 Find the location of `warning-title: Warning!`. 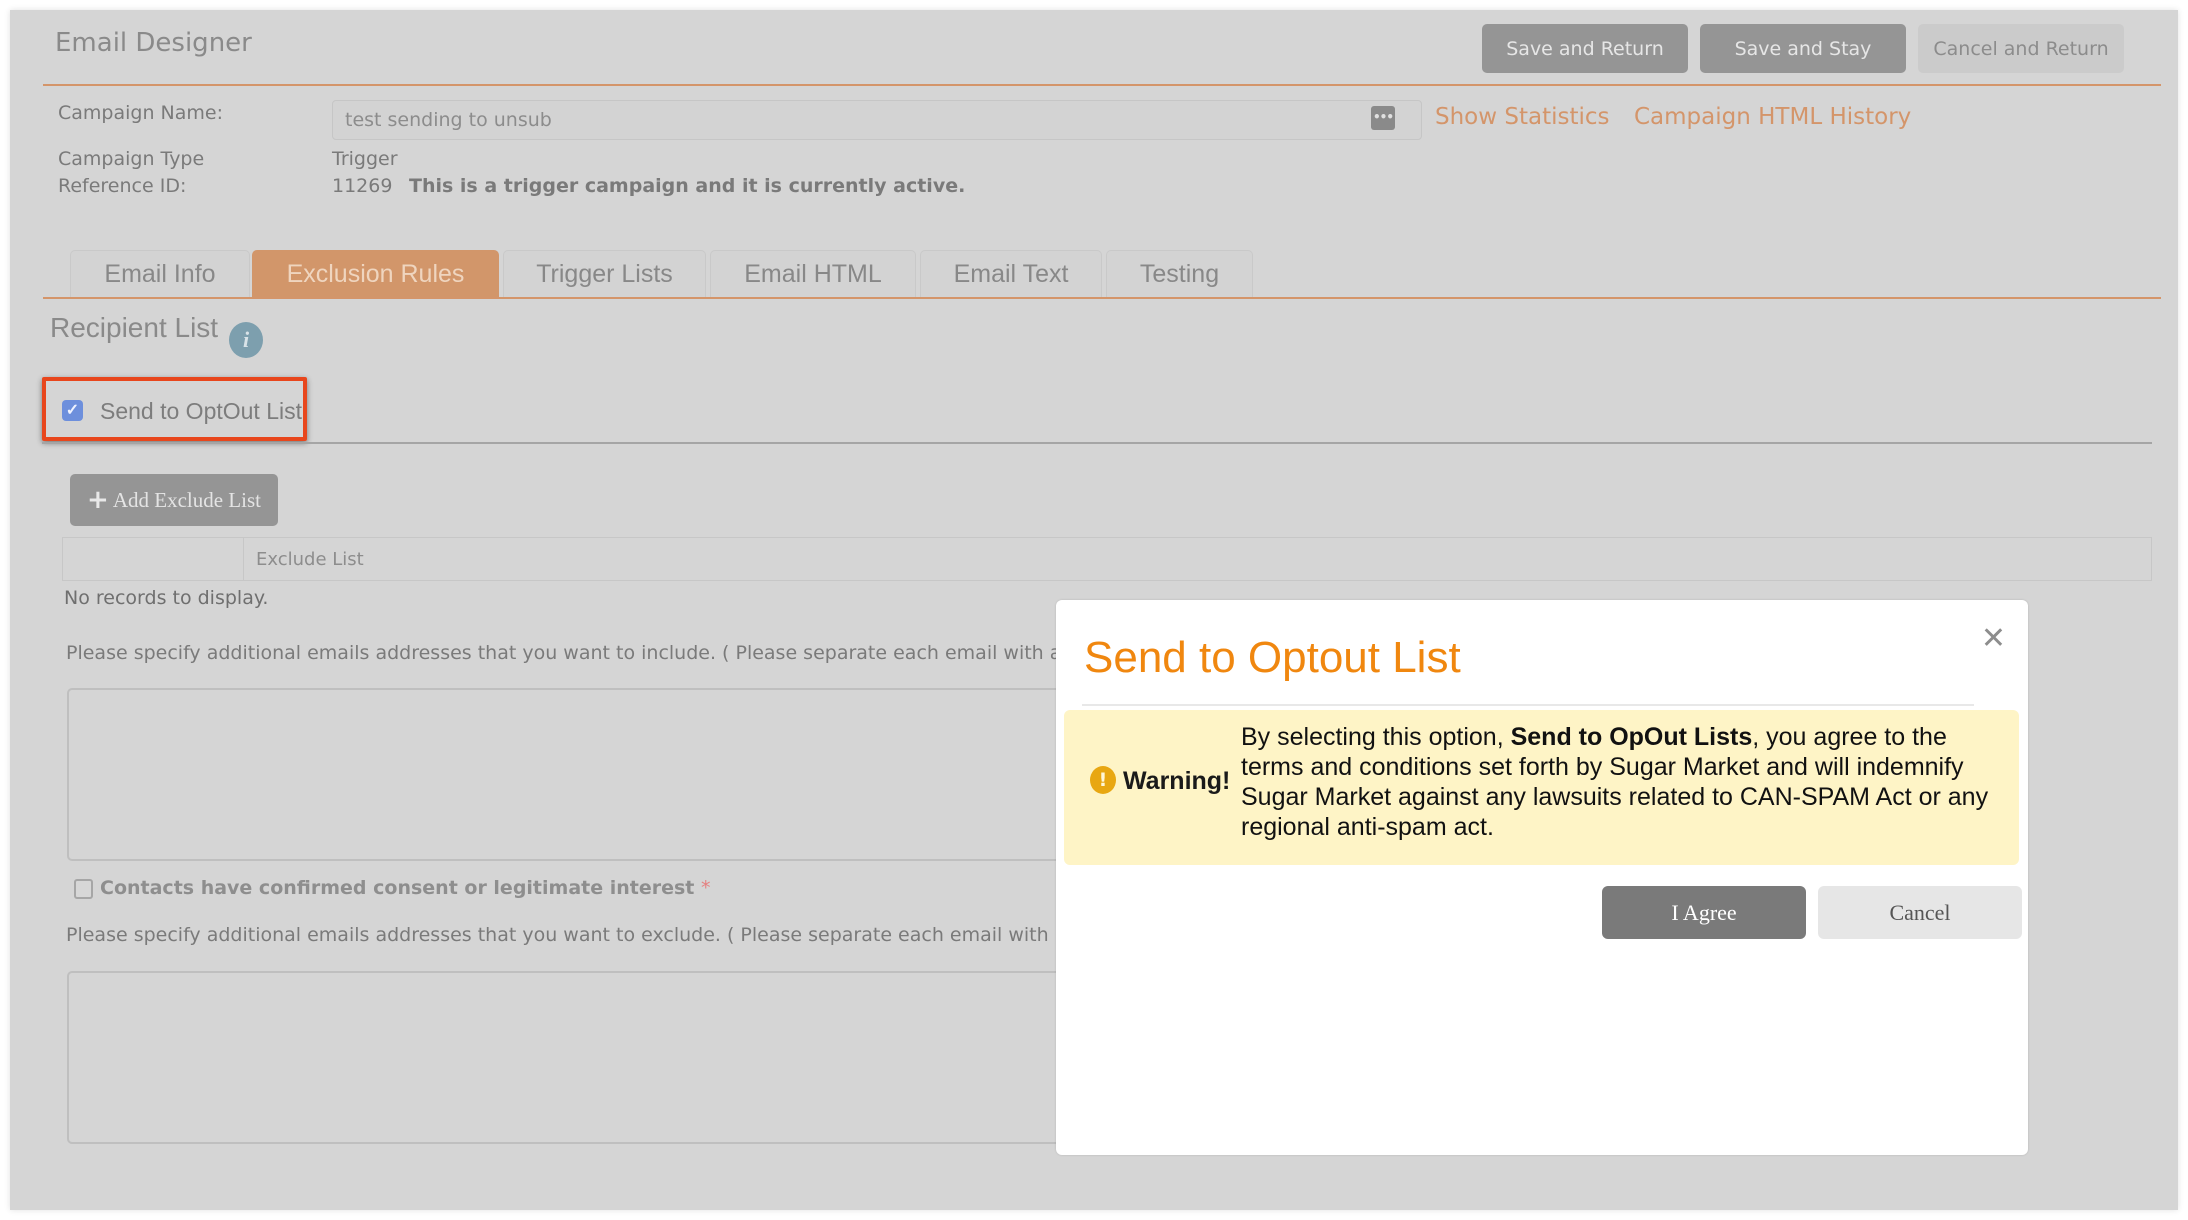

warning-title: Warning! is located at coordinates (1177, 781).